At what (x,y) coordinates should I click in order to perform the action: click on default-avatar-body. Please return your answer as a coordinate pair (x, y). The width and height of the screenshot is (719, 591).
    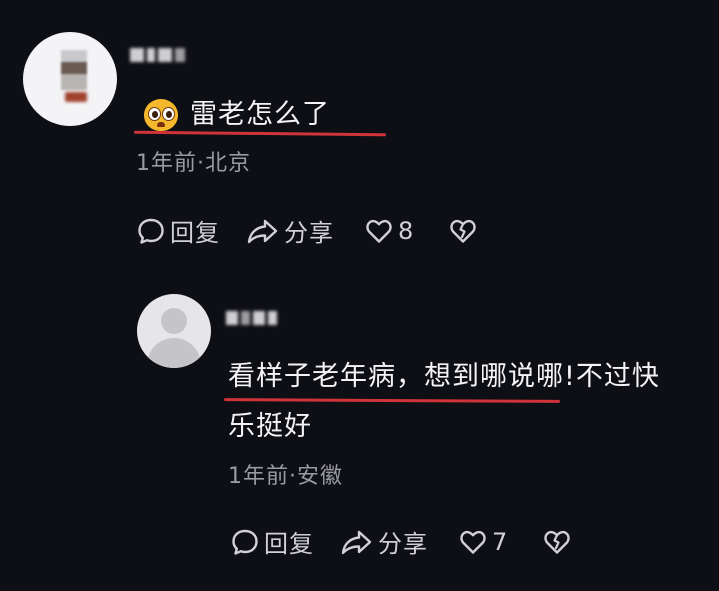
    Looking at the image, I should click on (174, 353).